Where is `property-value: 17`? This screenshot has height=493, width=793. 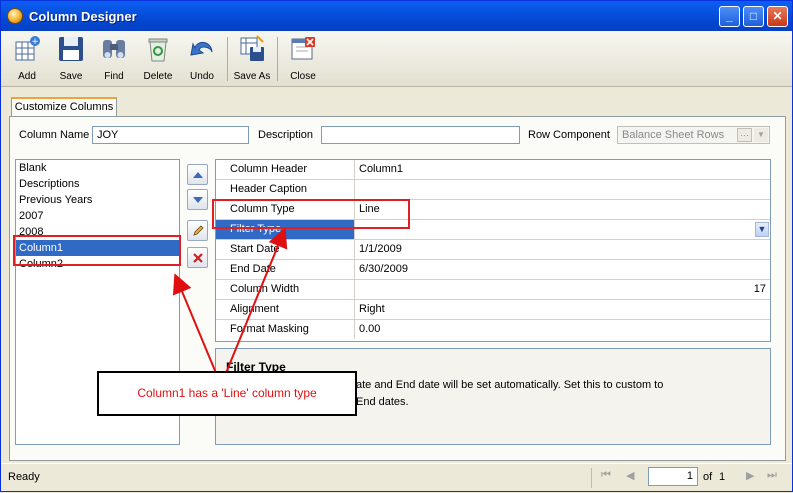 property-value: 17 is located at coordinates (563, 289).